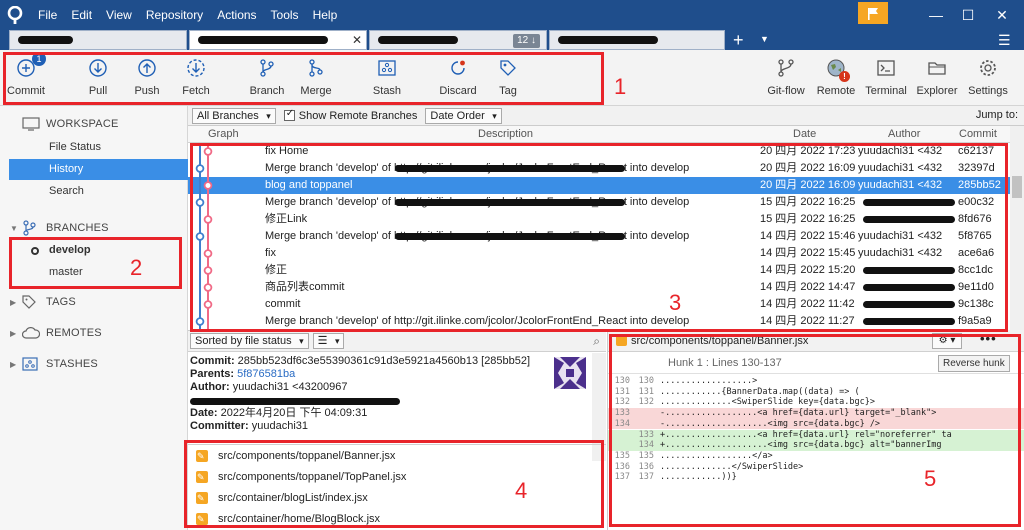 This screenshot has height=530, width=1024. I want to click on stashes-header: ▶ STASHES, so click(54, 364).